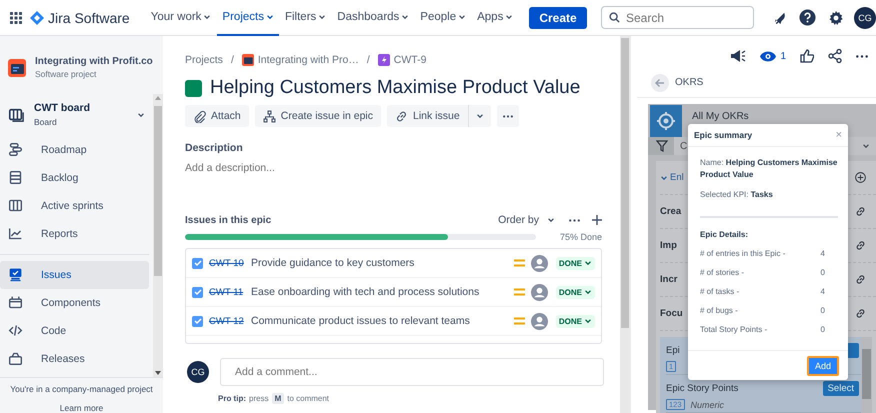  Describe the element at coordinates (360, 321) in the screenshot. I see `issue-summary: Communicate product issues to relevant teams` at that location.